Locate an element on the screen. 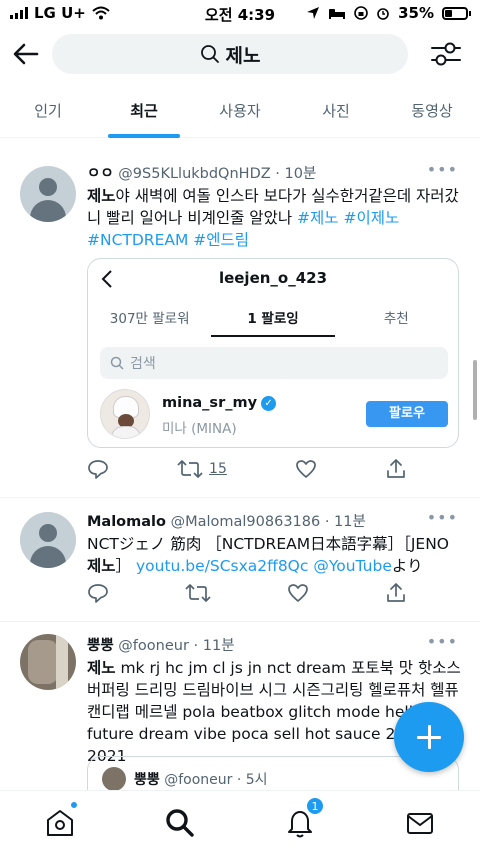 The height and width of the screenshot is (854, 480). card-user-name: mina_sr_my ✓ is located at coordinates (219, 403).